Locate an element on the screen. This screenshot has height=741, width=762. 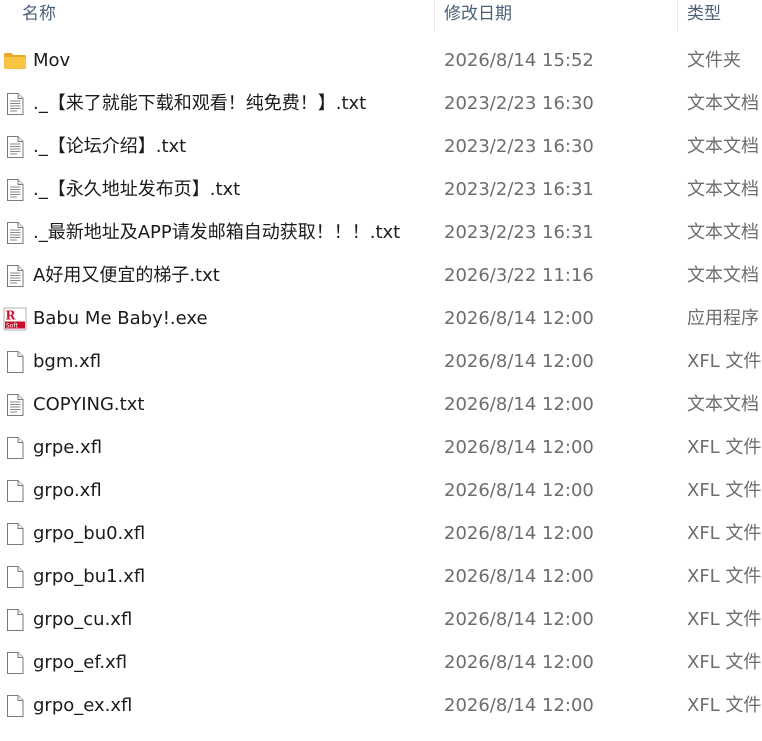
column-header-date-modified: 修改日期 is located at coordinates (478, 15).